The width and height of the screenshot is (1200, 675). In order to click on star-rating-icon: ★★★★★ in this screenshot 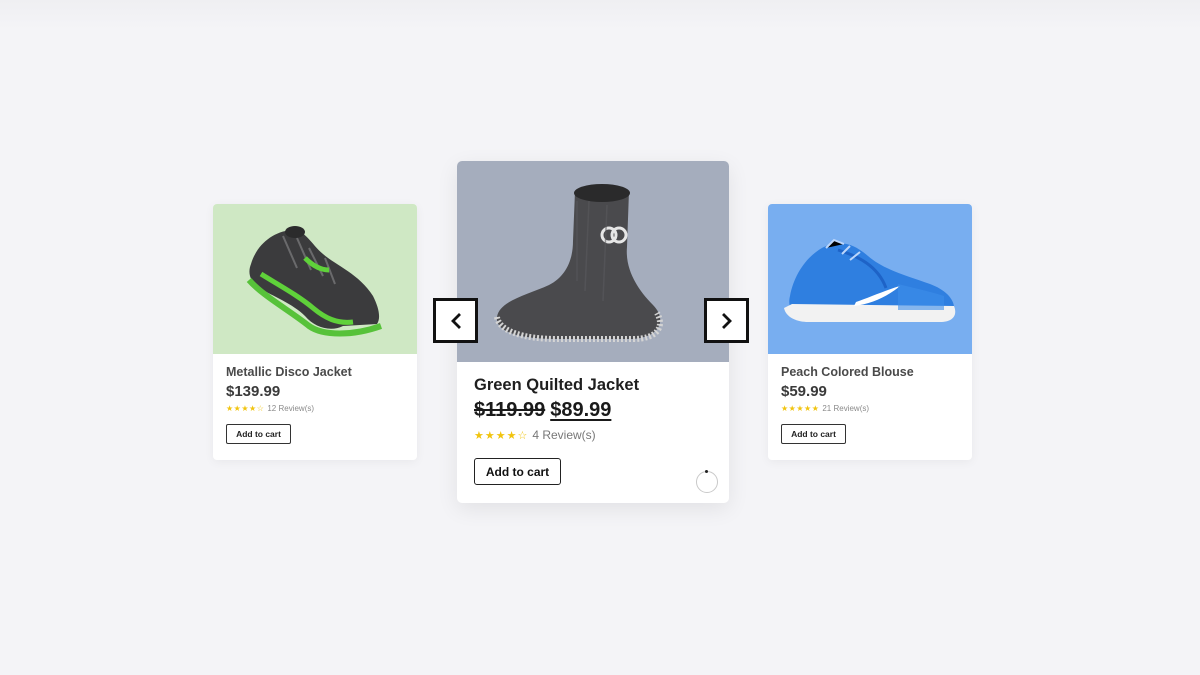, I will do `click(800, 408)`.